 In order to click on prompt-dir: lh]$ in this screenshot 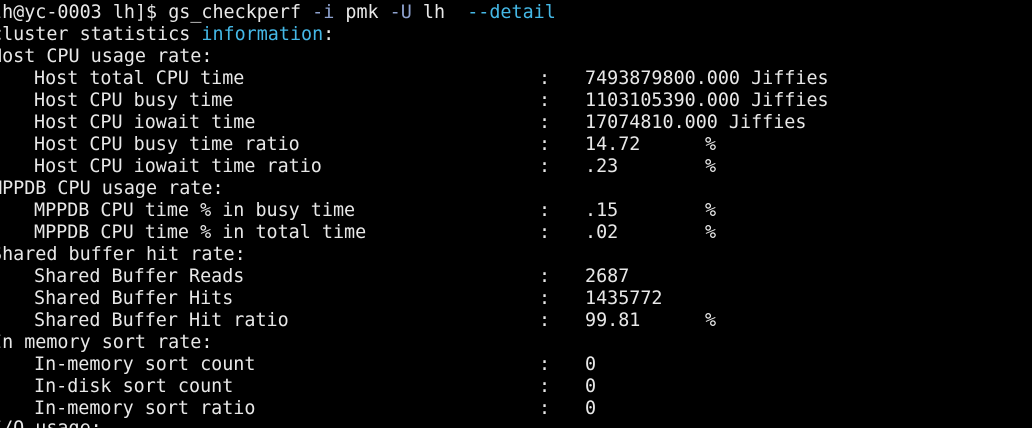, I will do `click(135, 12)`.